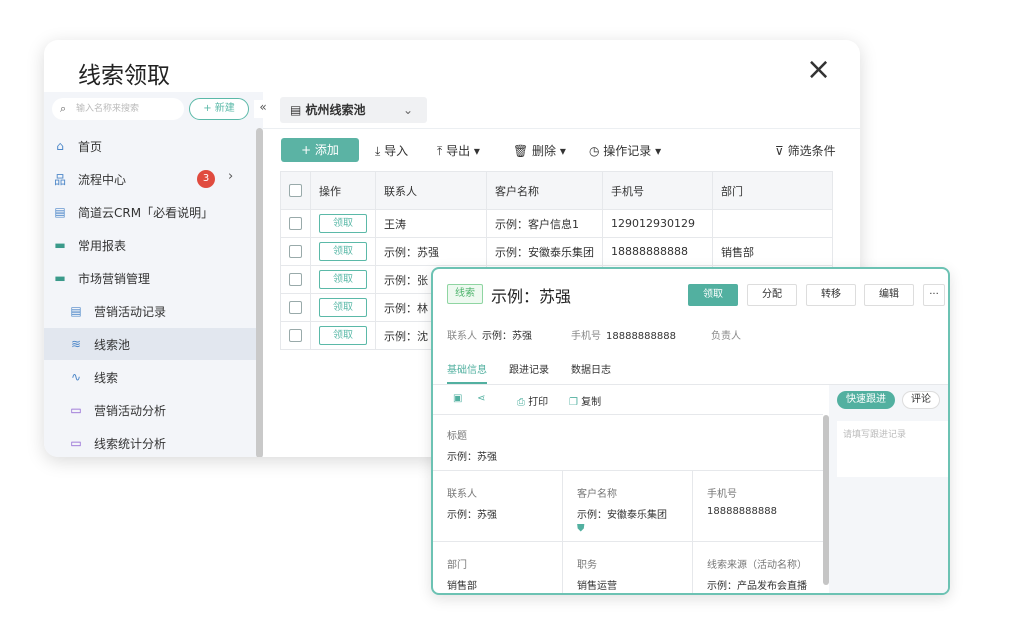  I want to click on delete-button: 🗑 删除 ▾, so click(539, 150).